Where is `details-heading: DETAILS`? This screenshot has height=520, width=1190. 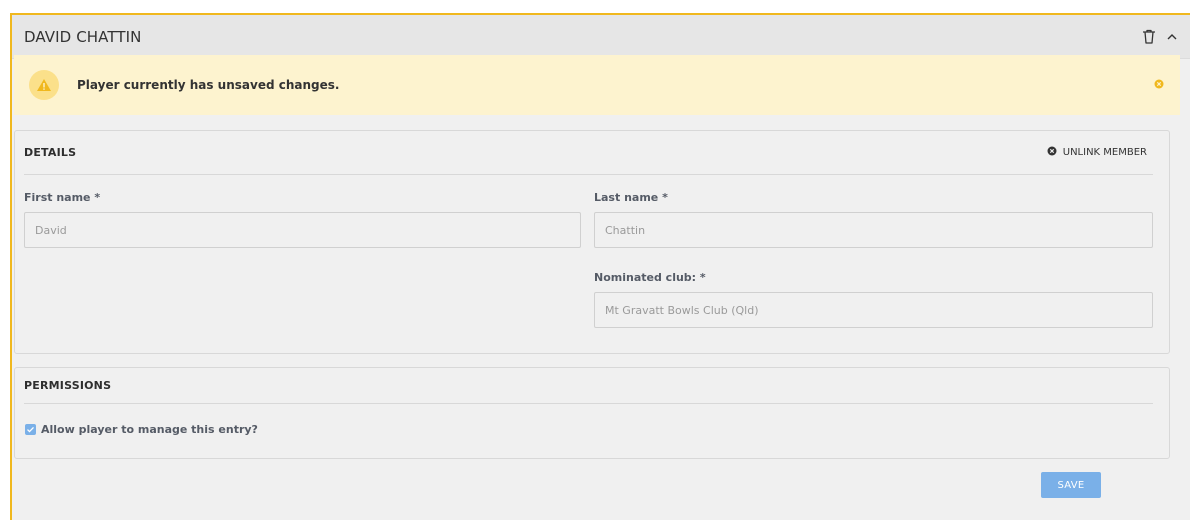
details-heading: DETAILS is located at coordinates (50, 152).